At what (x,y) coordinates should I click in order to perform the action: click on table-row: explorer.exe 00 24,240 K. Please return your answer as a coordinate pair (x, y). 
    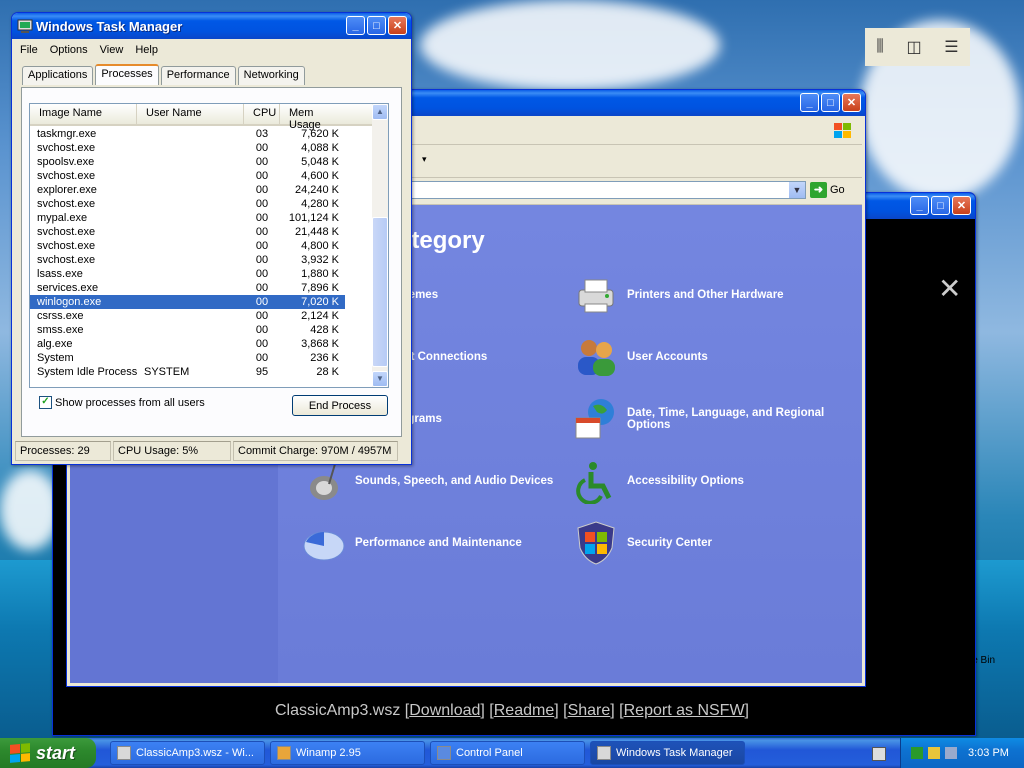
    Looking at the image, I should click on (209, 190).